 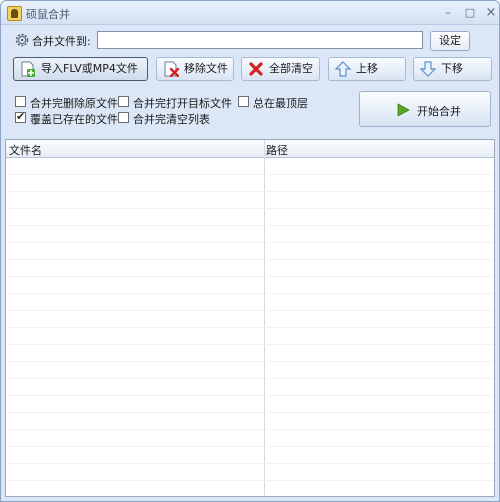 I want to click on remove-file-icon, so click(x=171, y=69).